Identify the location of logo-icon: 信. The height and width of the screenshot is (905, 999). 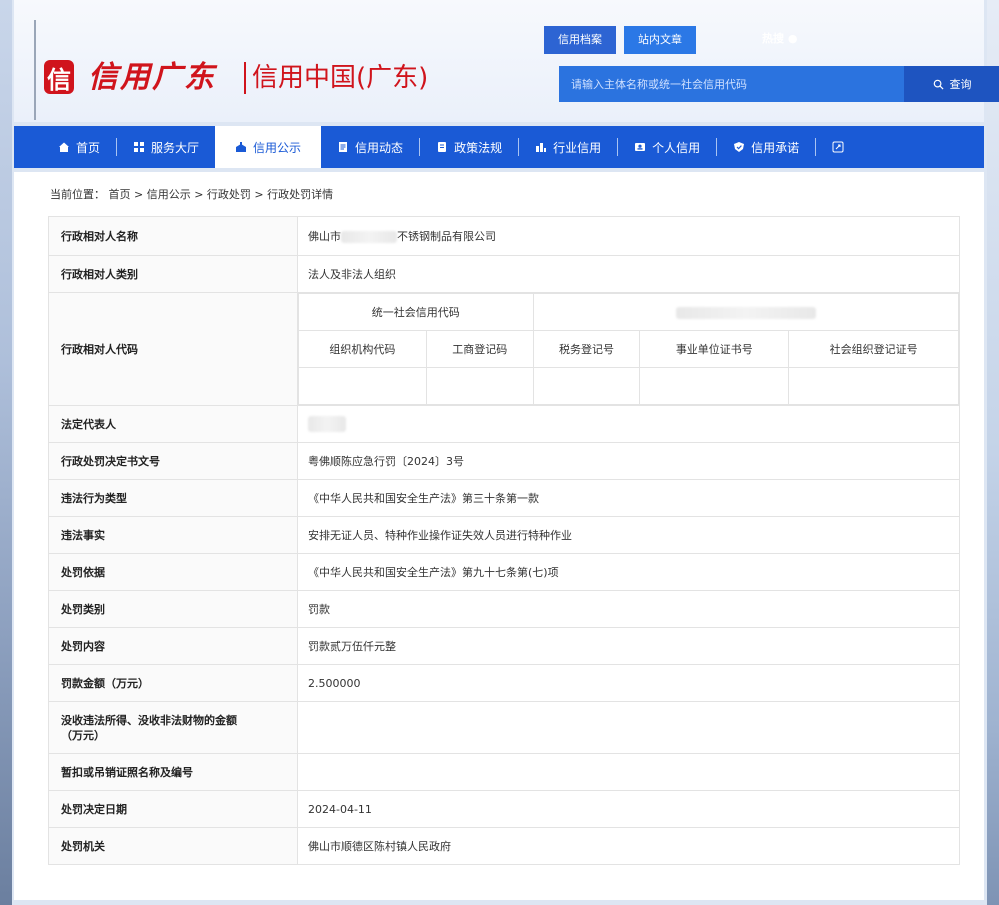
(59, 77).